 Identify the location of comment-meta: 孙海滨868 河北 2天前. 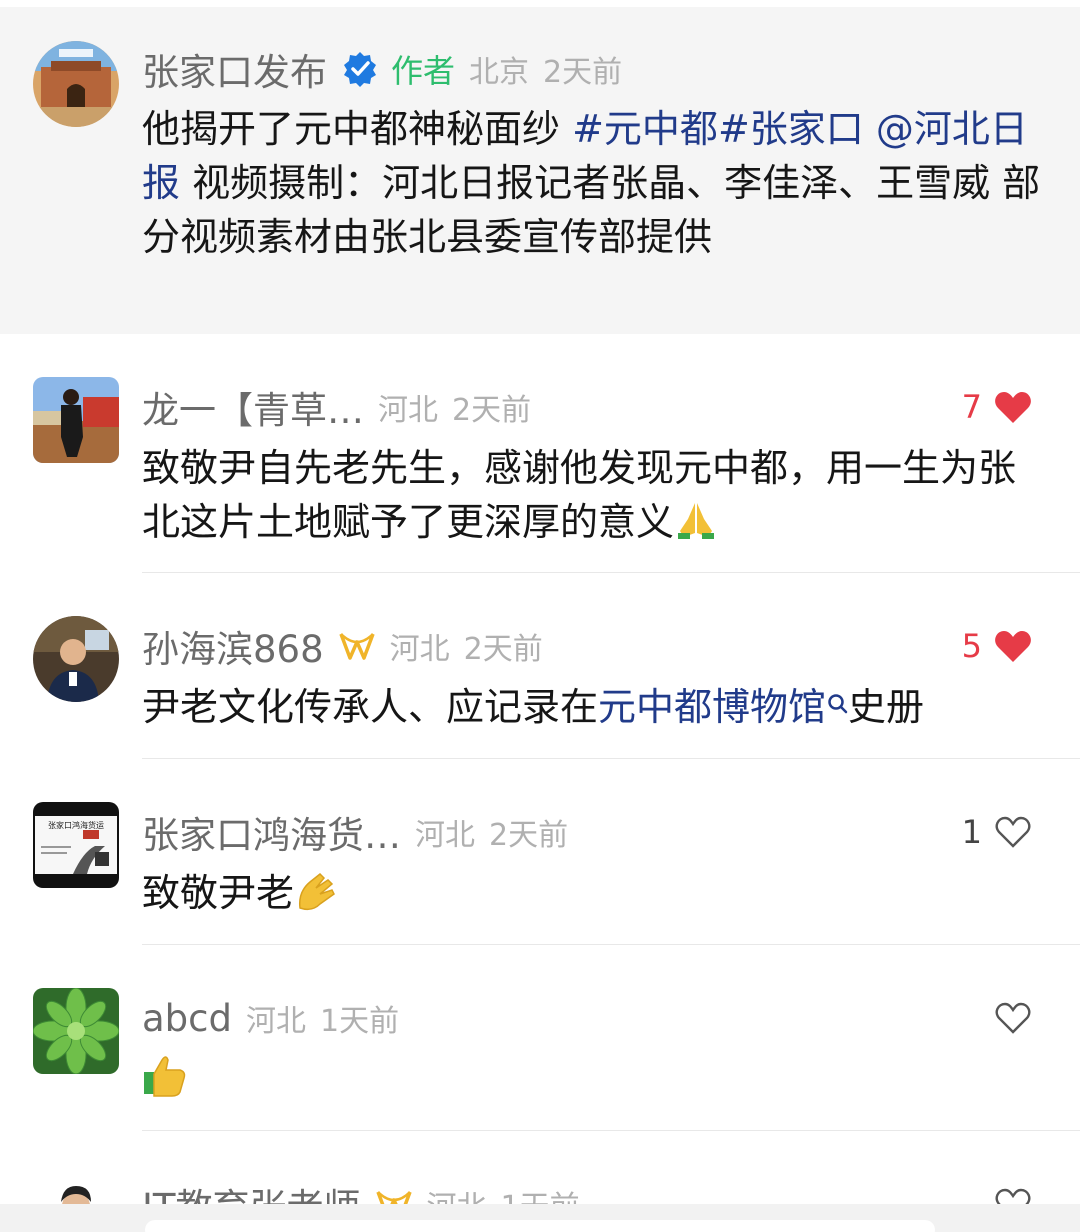
(342, 646).